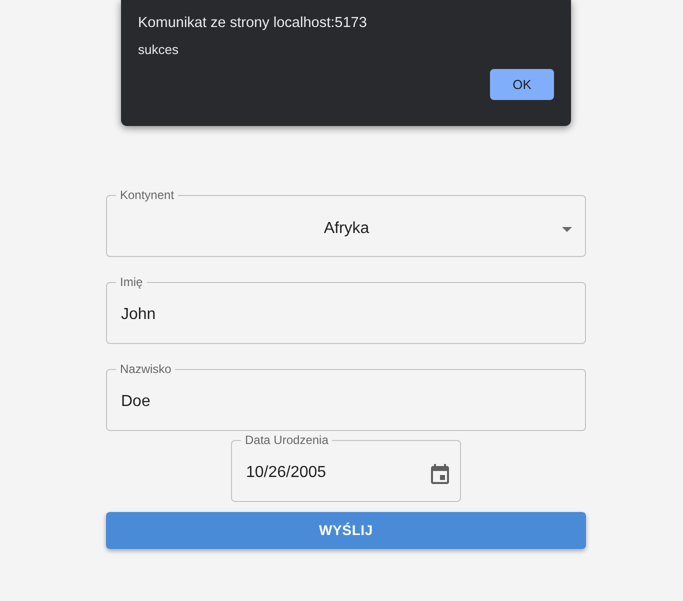 The width and height of the screenshot is (683, 601). Describe the element at coordinates (287, 473) in the screenshot. I see `date-value: 10/26/2005` at that location.